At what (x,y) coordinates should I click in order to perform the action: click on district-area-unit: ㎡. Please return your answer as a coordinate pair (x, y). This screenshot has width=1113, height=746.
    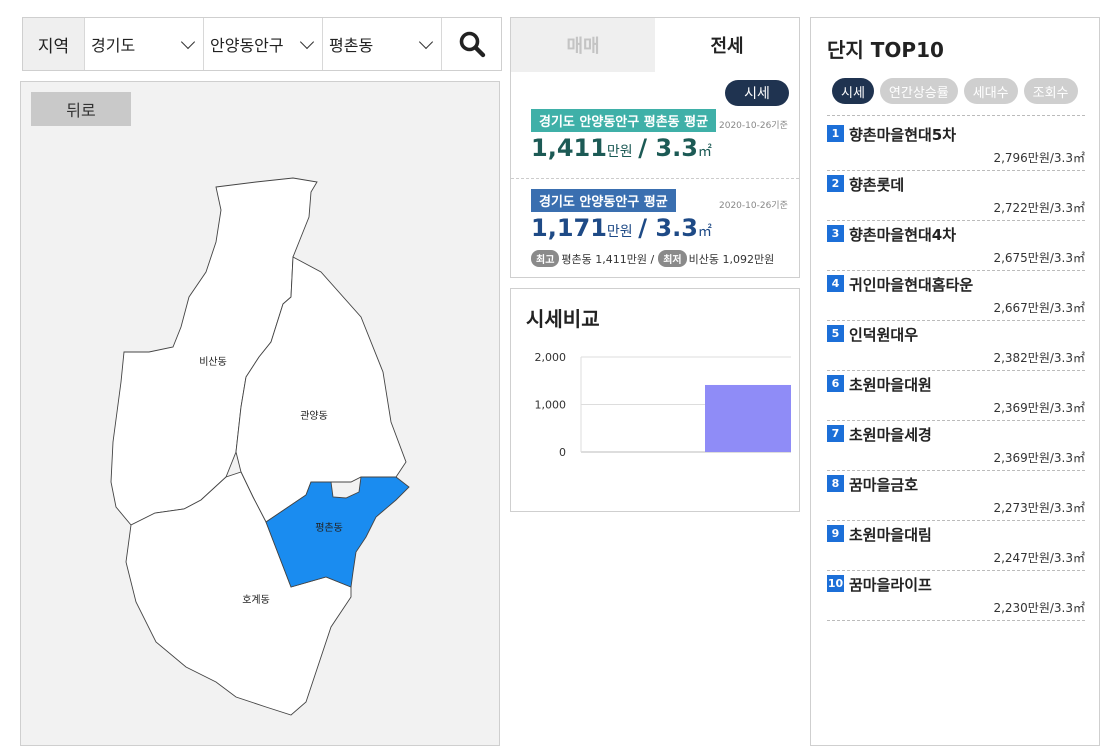
    Looking at the image, I should click on (704, 232).